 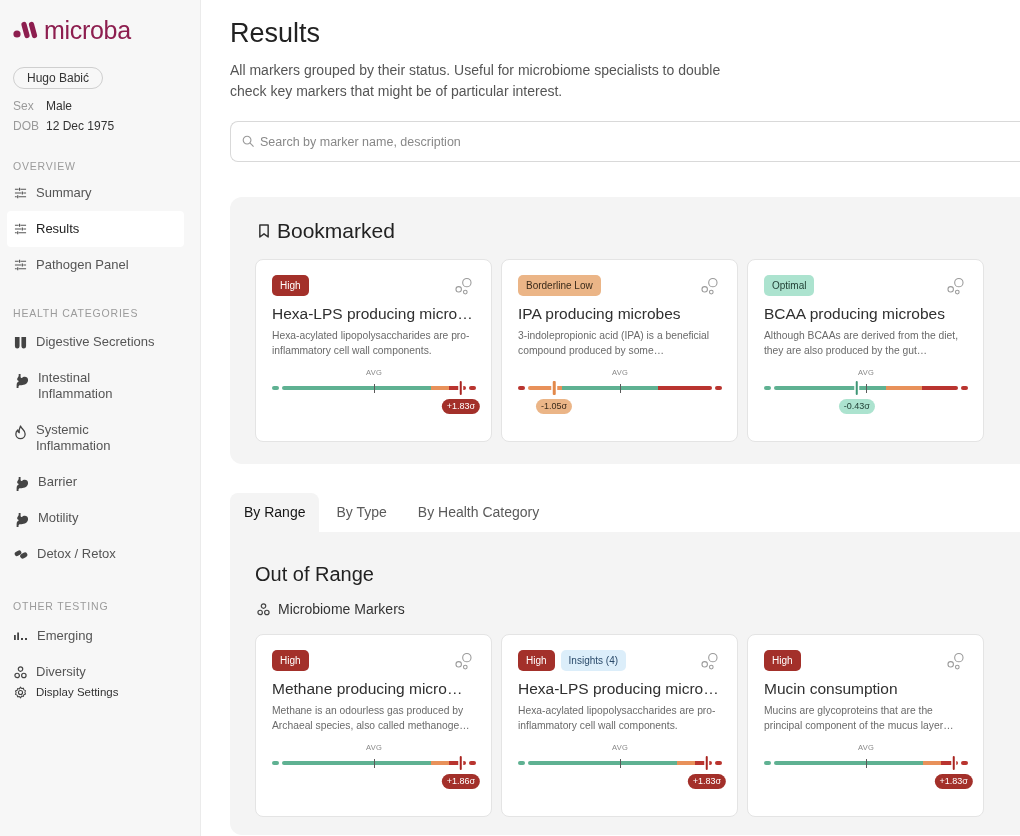 What do you see at coordinates (21, 635) in the screenshot?
I see `bar-chart-icon` at bounding box center [21, 635].